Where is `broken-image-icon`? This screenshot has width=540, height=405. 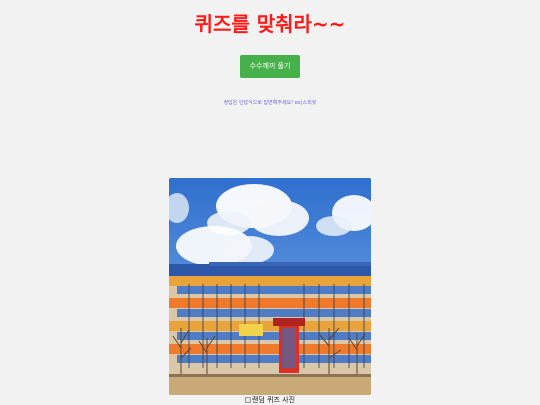 broken-image-icon is located at coordinates (247, 400).